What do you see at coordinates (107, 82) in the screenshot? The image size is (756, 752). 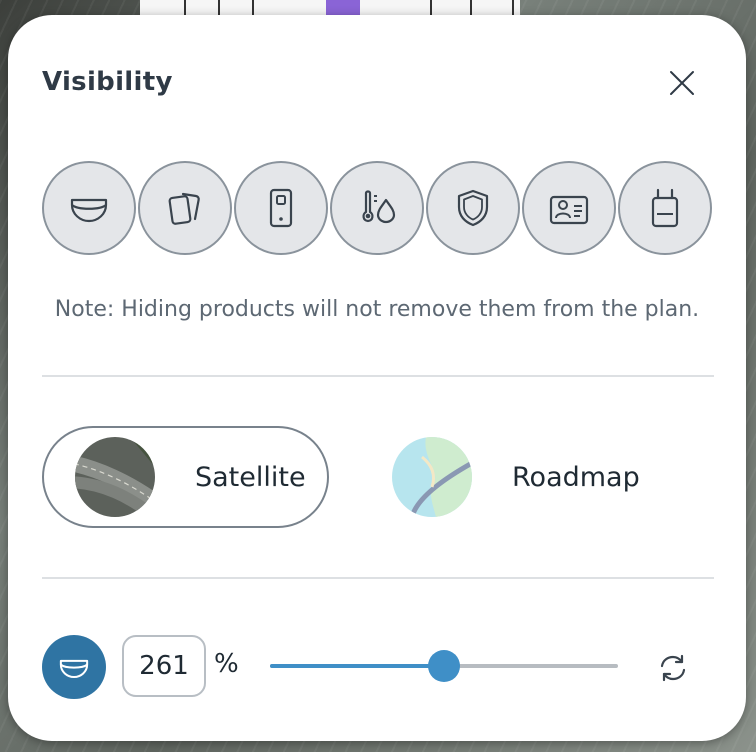 I see `panel-title: Visibility` at bounding box center [107, 82].